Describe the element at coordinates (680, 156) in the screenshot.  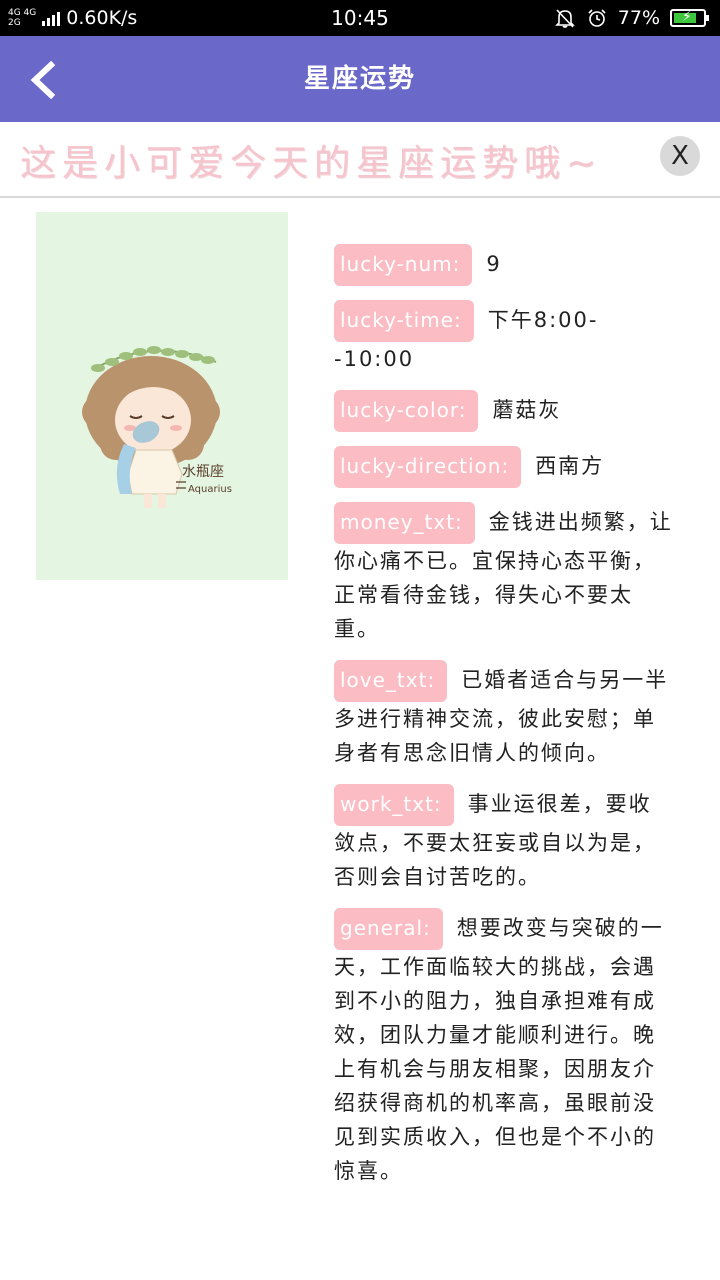
I see `close-button: X` at that location.